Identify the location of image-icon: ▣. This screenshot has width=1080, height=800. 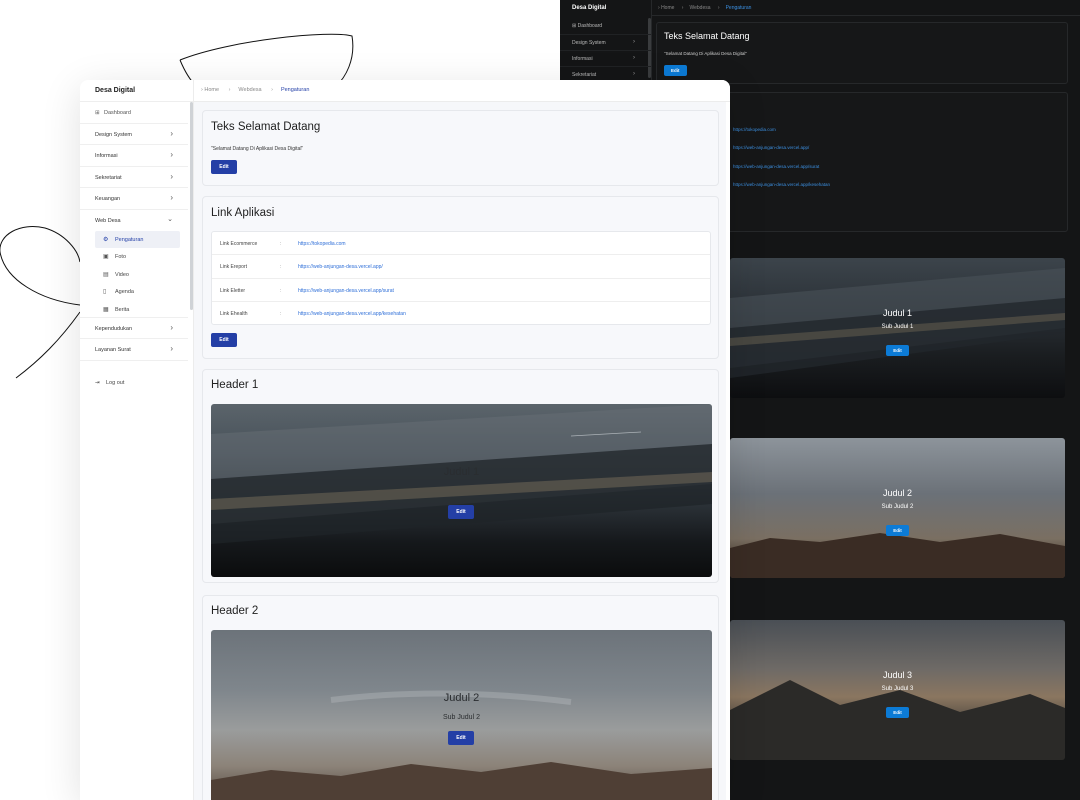
(106, 257).